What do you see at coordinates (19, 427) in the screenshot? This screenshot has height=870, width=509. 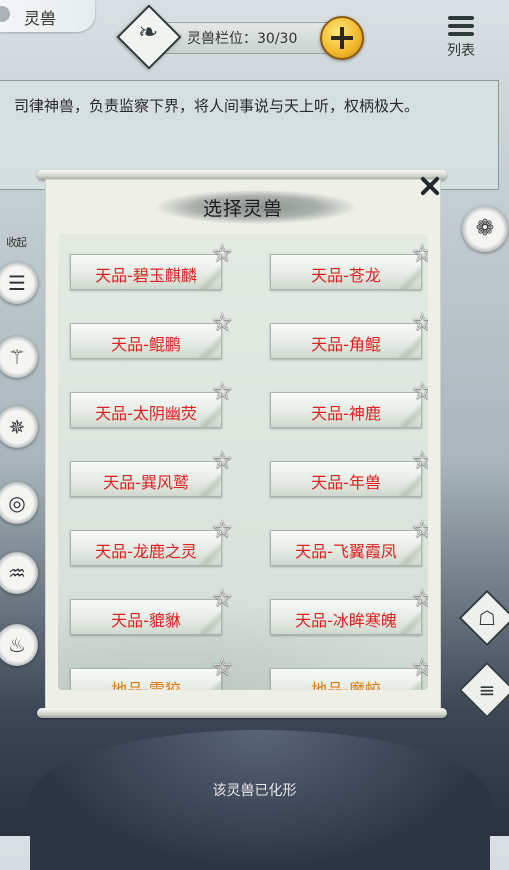 I see `dragon-head-icon: ✵` at bounding box center [19, 427].